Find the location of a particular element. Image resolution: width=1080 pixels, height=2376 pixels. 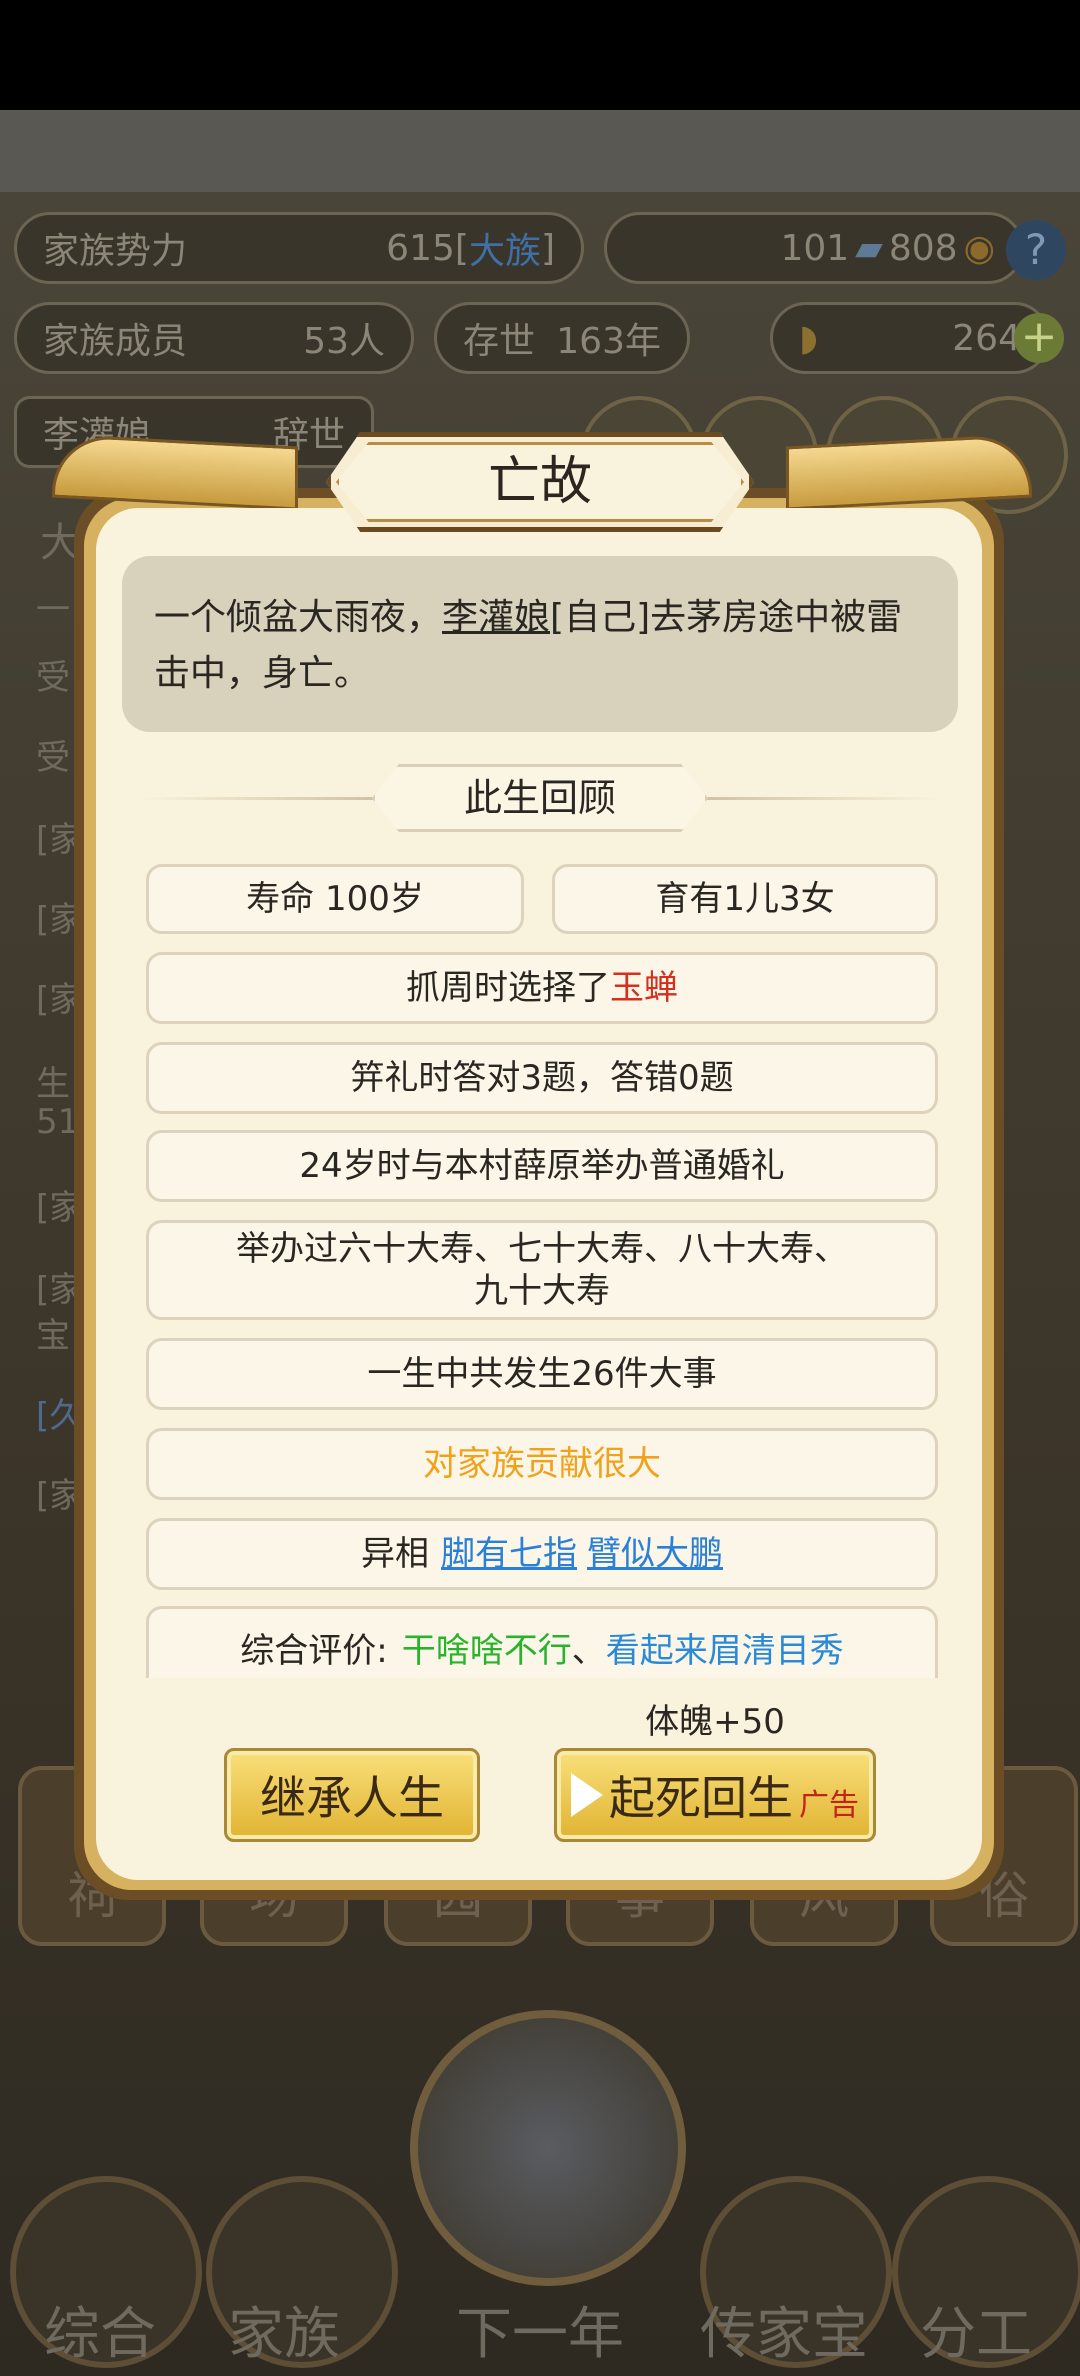

gold-ingot-icon: ◗ is located at coordinates (808, 338).